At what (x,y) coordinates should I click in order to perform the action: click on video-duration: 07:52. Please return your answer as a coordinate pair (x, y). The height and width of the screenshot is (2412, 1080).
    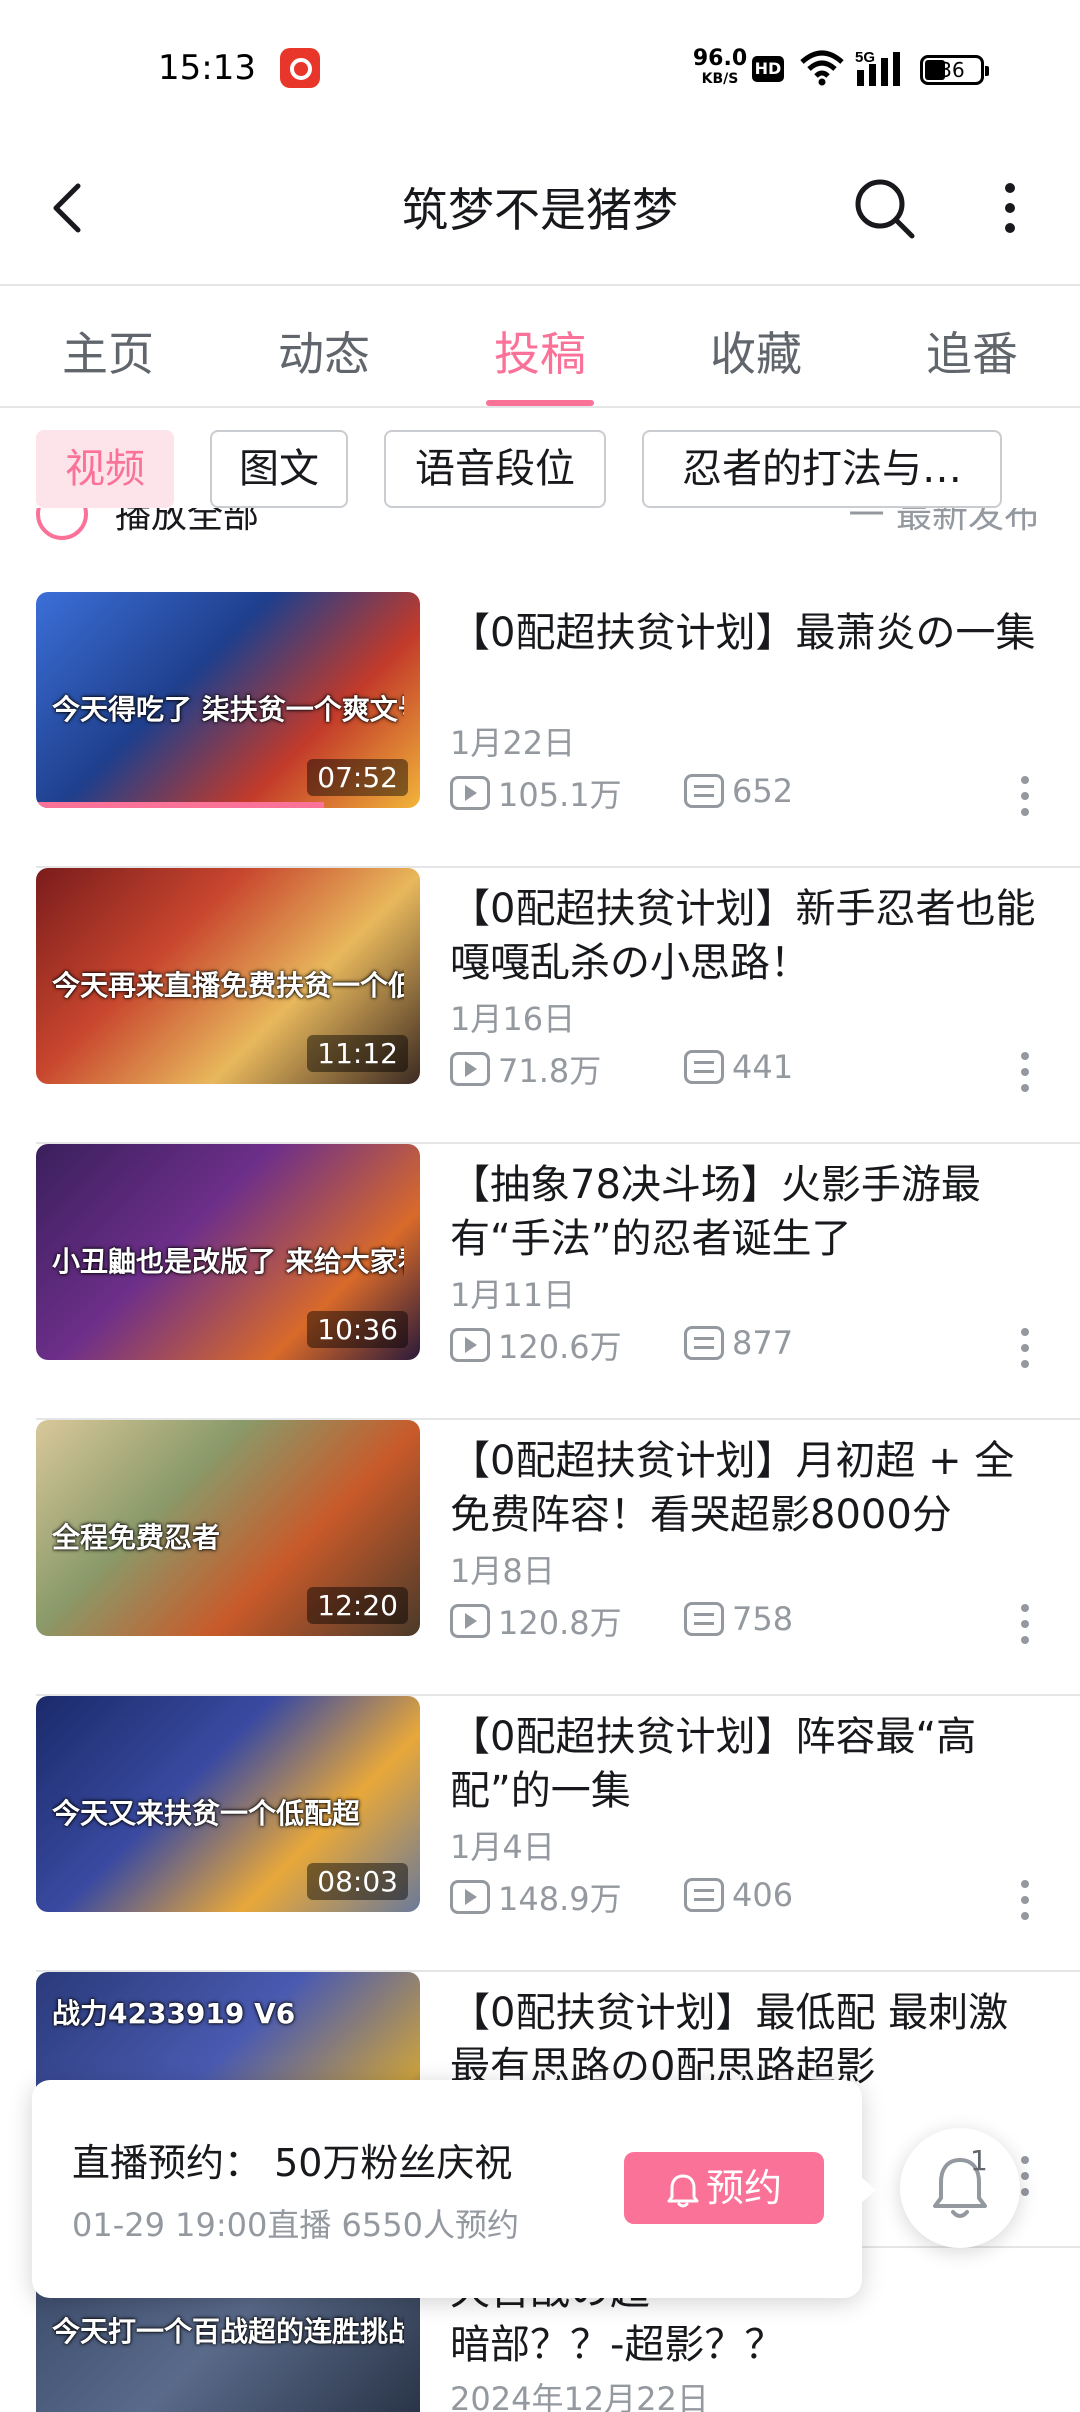
    Looking at the image, I should click on (357, 777).